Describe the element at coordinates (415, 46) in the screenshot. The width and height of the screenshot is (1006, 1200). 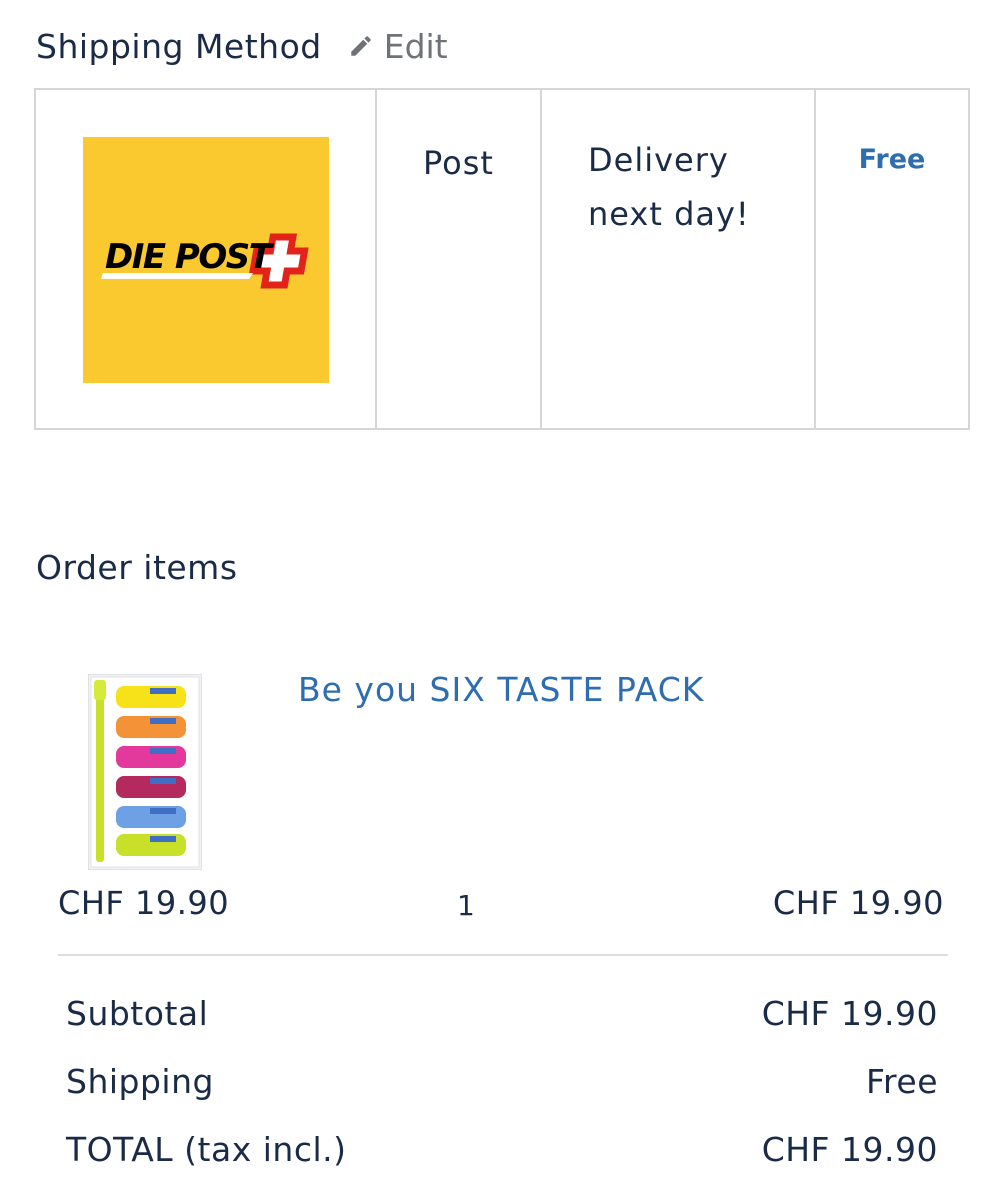
I see `edit-label: Edit` at that location.